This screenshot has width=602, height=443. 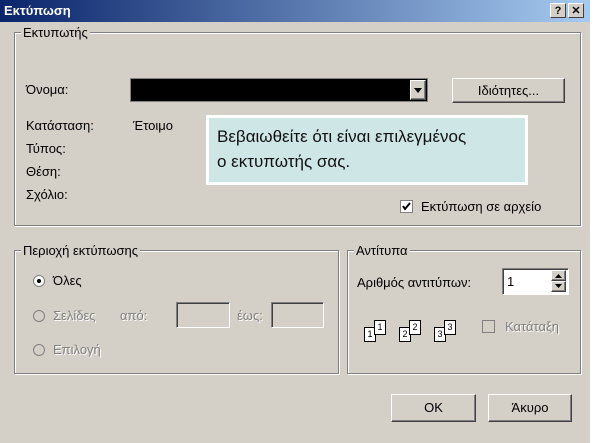 I want to click on copies-count-label: Αριθμός αντιτύπων:, so click(x=414, y=282).